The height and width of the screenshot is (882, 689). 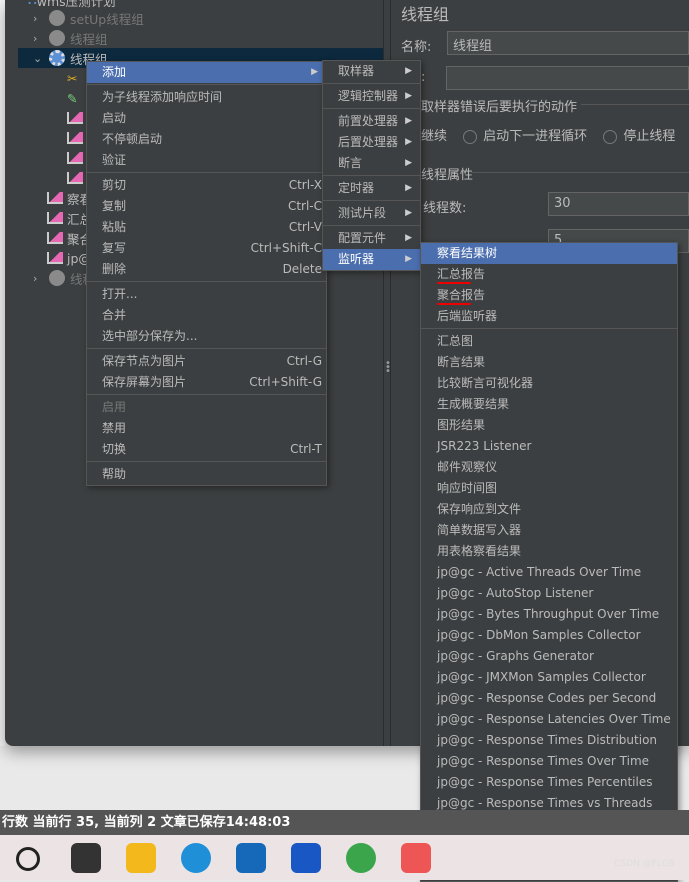 What do you see at coordinates (57, 18) in the screenshot?
I see `gear-icon` at bounding box center [57, 18].